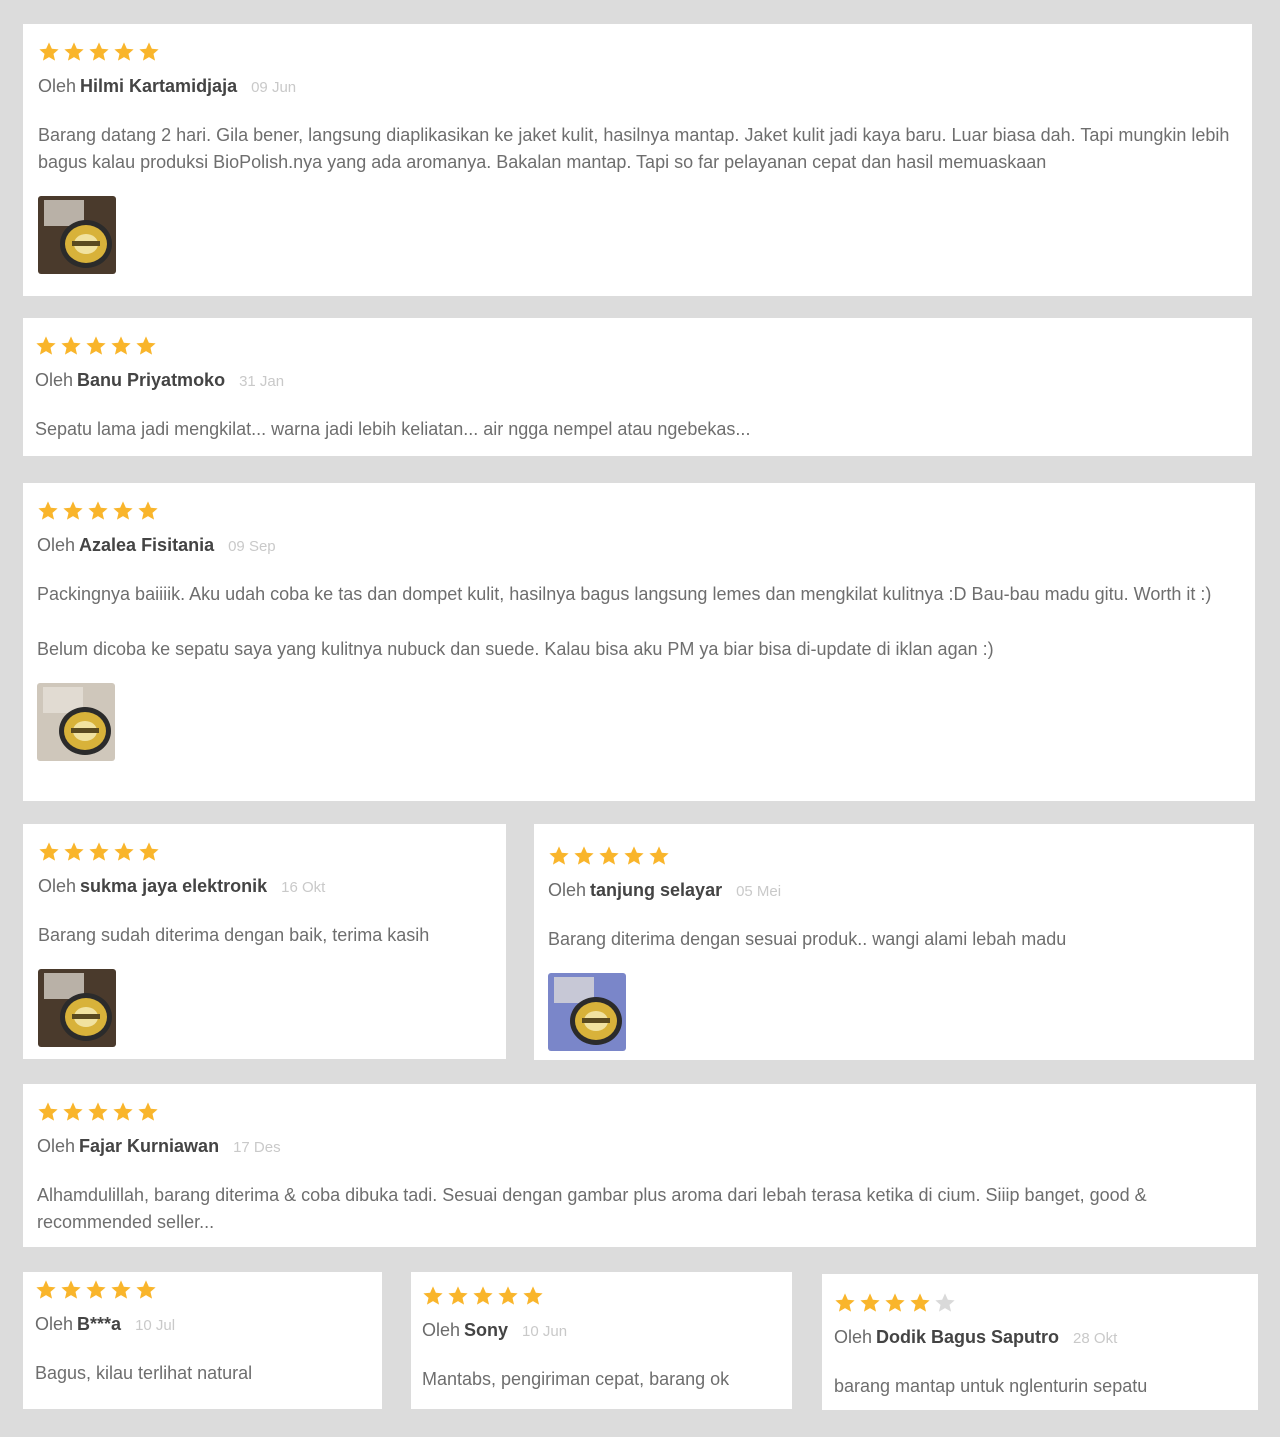 The width and height of the screenshot is (1280, 1437). Describe the element at coordinates (967, 1337) in the screenshot. I see `reviewer-name: Dodik Bagus Saputro` at that location.